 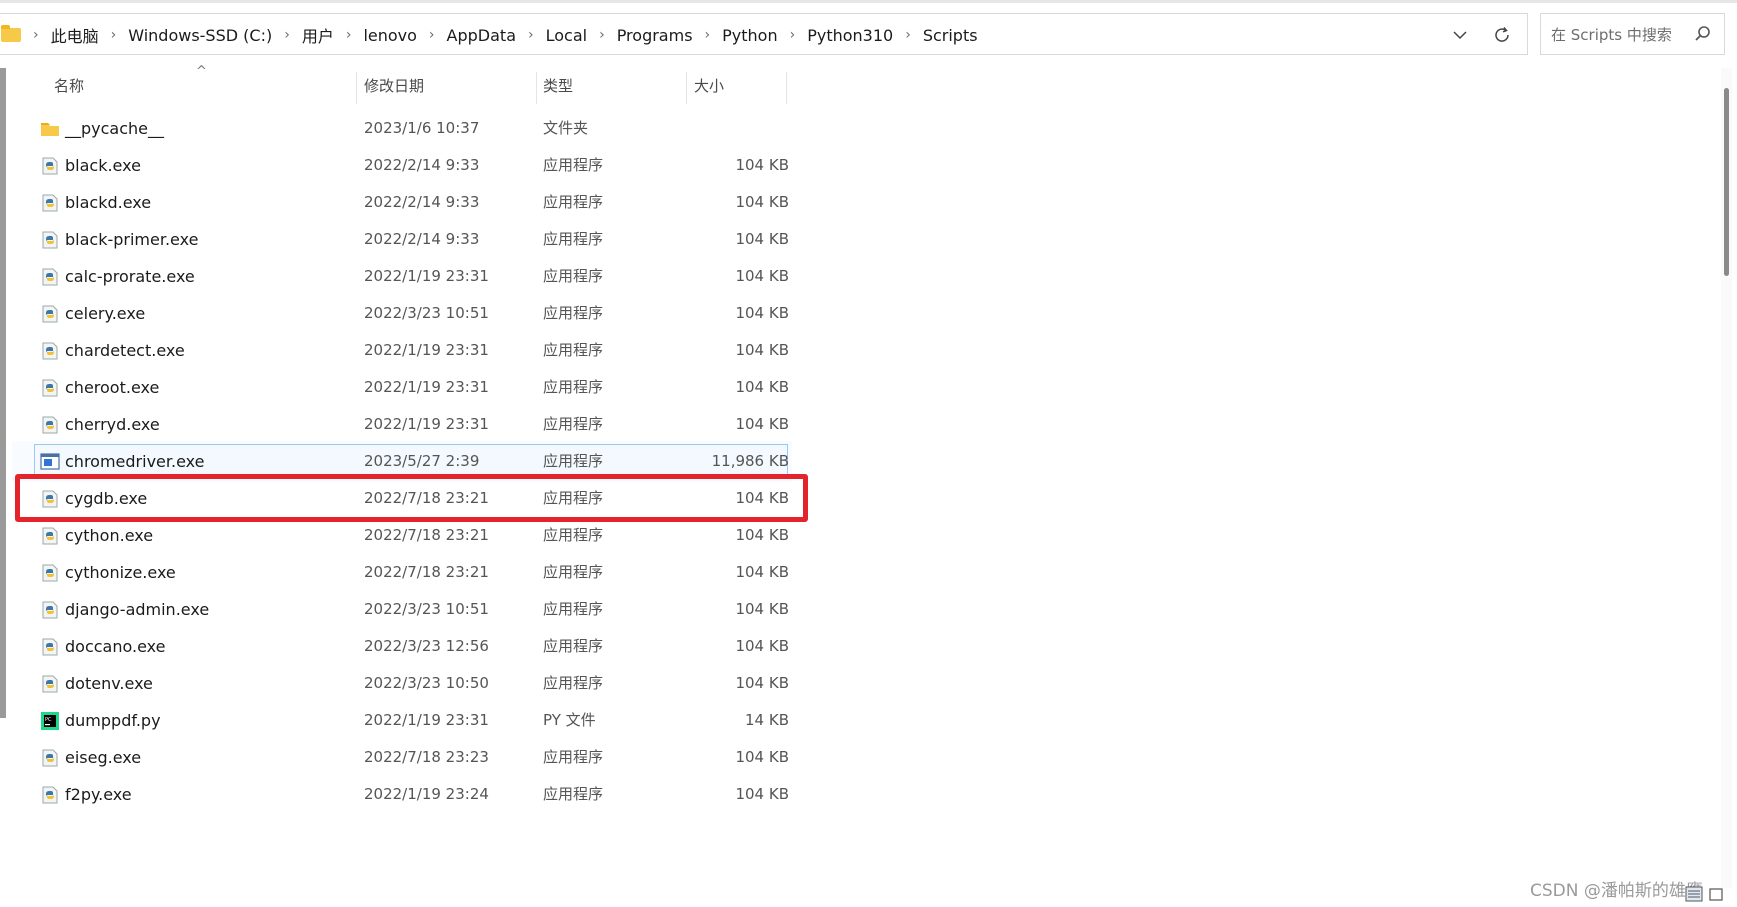 I want to click on table-row: __pycache__ 2023/1/6 10:37 文件夹, so click(x=402, y=128).